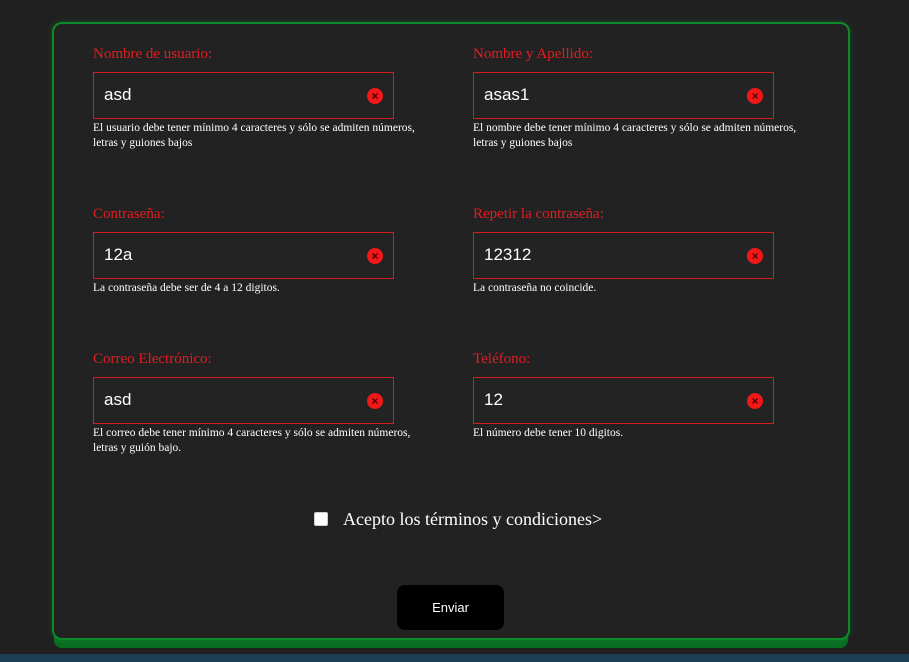 The image size is (909, 662). I want to click on repeat-password-error-hint: La contraseña no coincide., so click(535, 288).